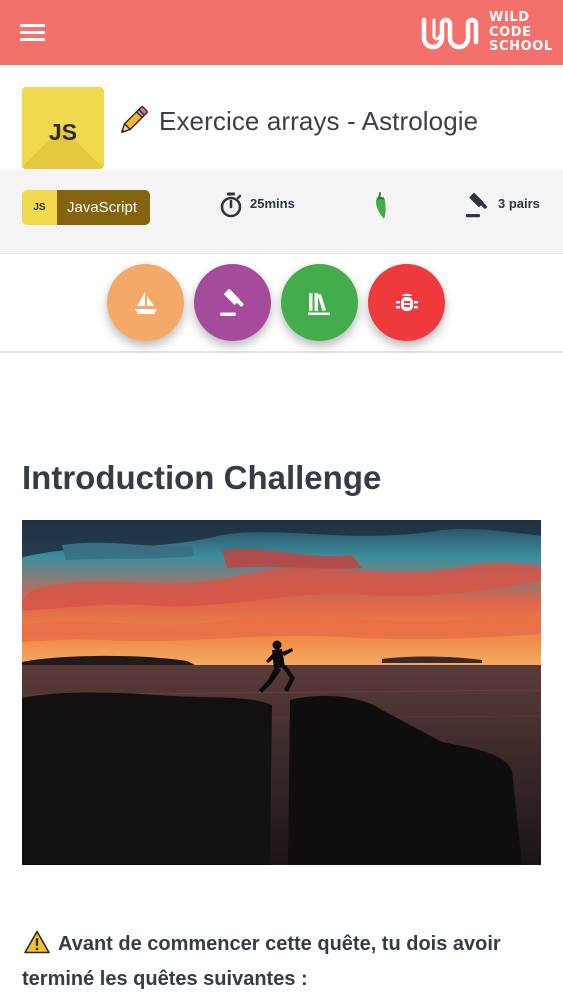  I want to click on quest-actions-bar, so click(281, 303).